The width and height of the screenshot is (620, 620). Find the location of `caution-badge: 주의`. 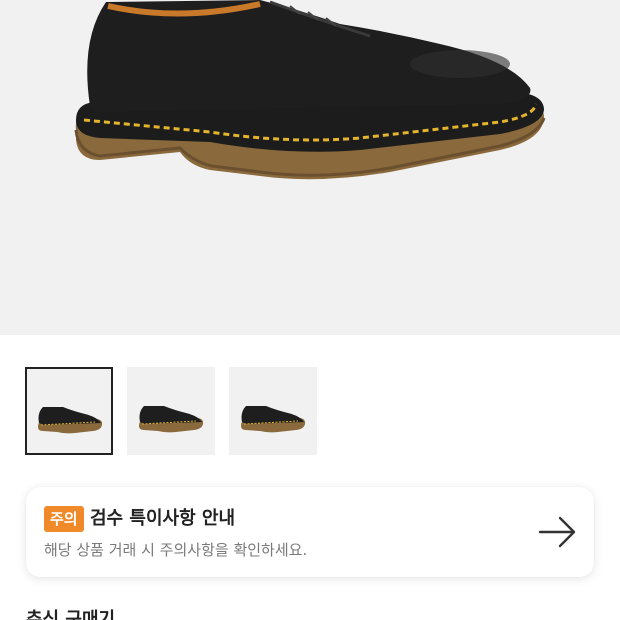

caution-badge: 주의 is located at coordinates (64, 519).